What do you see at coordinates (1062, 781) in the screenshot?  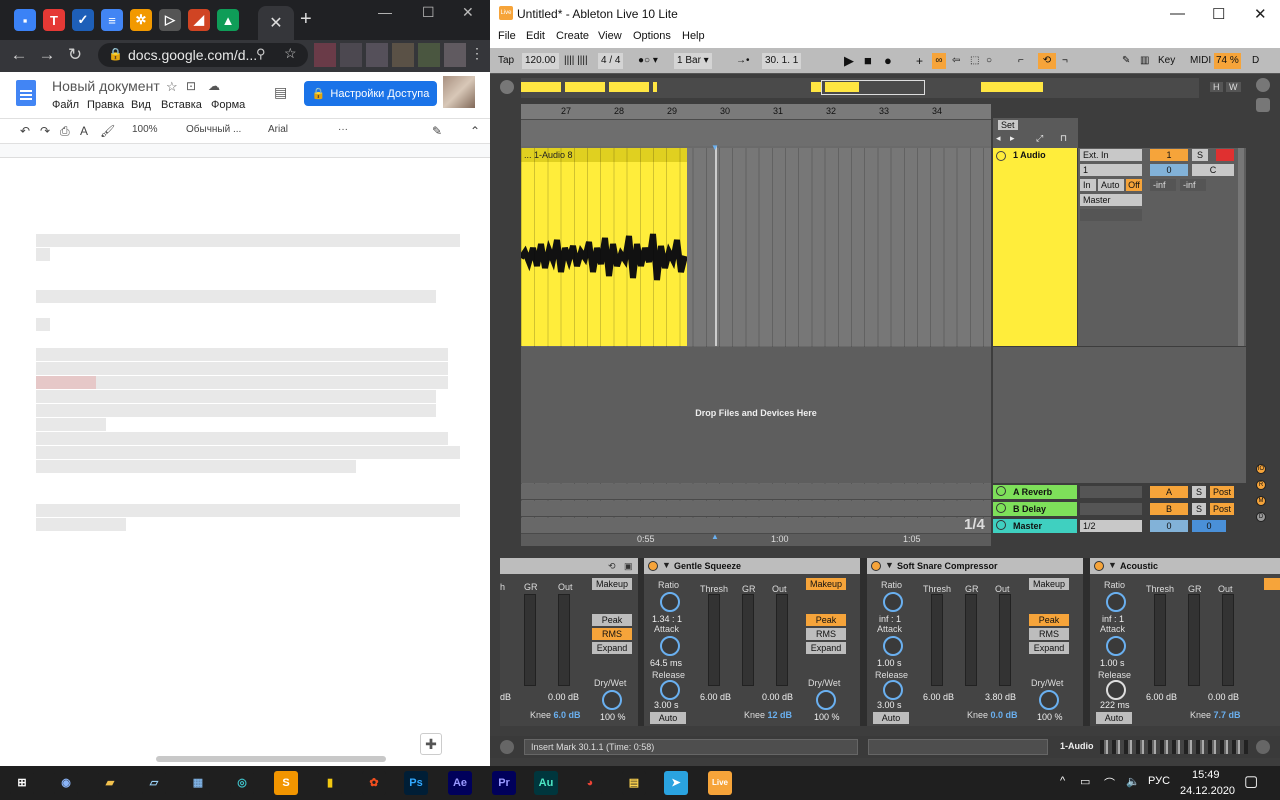 I see `tray-chevron-icon: ^` at bounding box center [1062, 781].